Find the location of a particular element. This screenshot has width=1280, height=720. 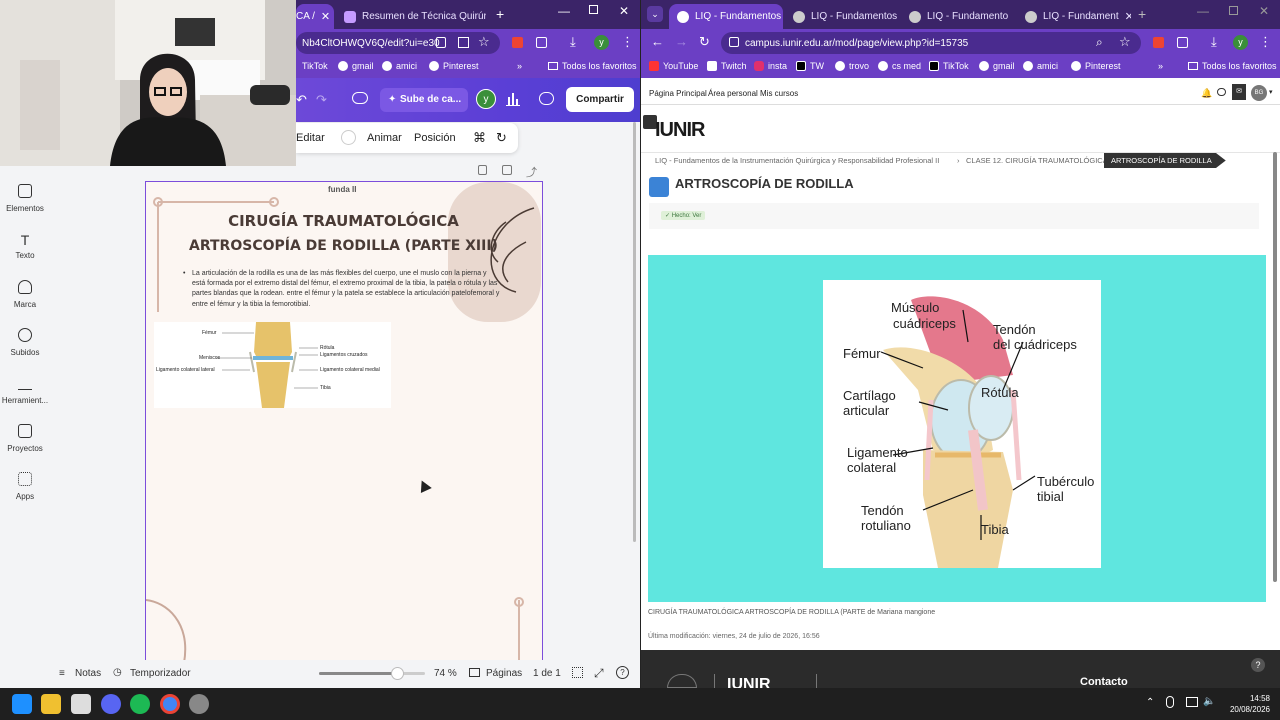

bookmark-csmed: cs med is located at coordinates (899, 66).